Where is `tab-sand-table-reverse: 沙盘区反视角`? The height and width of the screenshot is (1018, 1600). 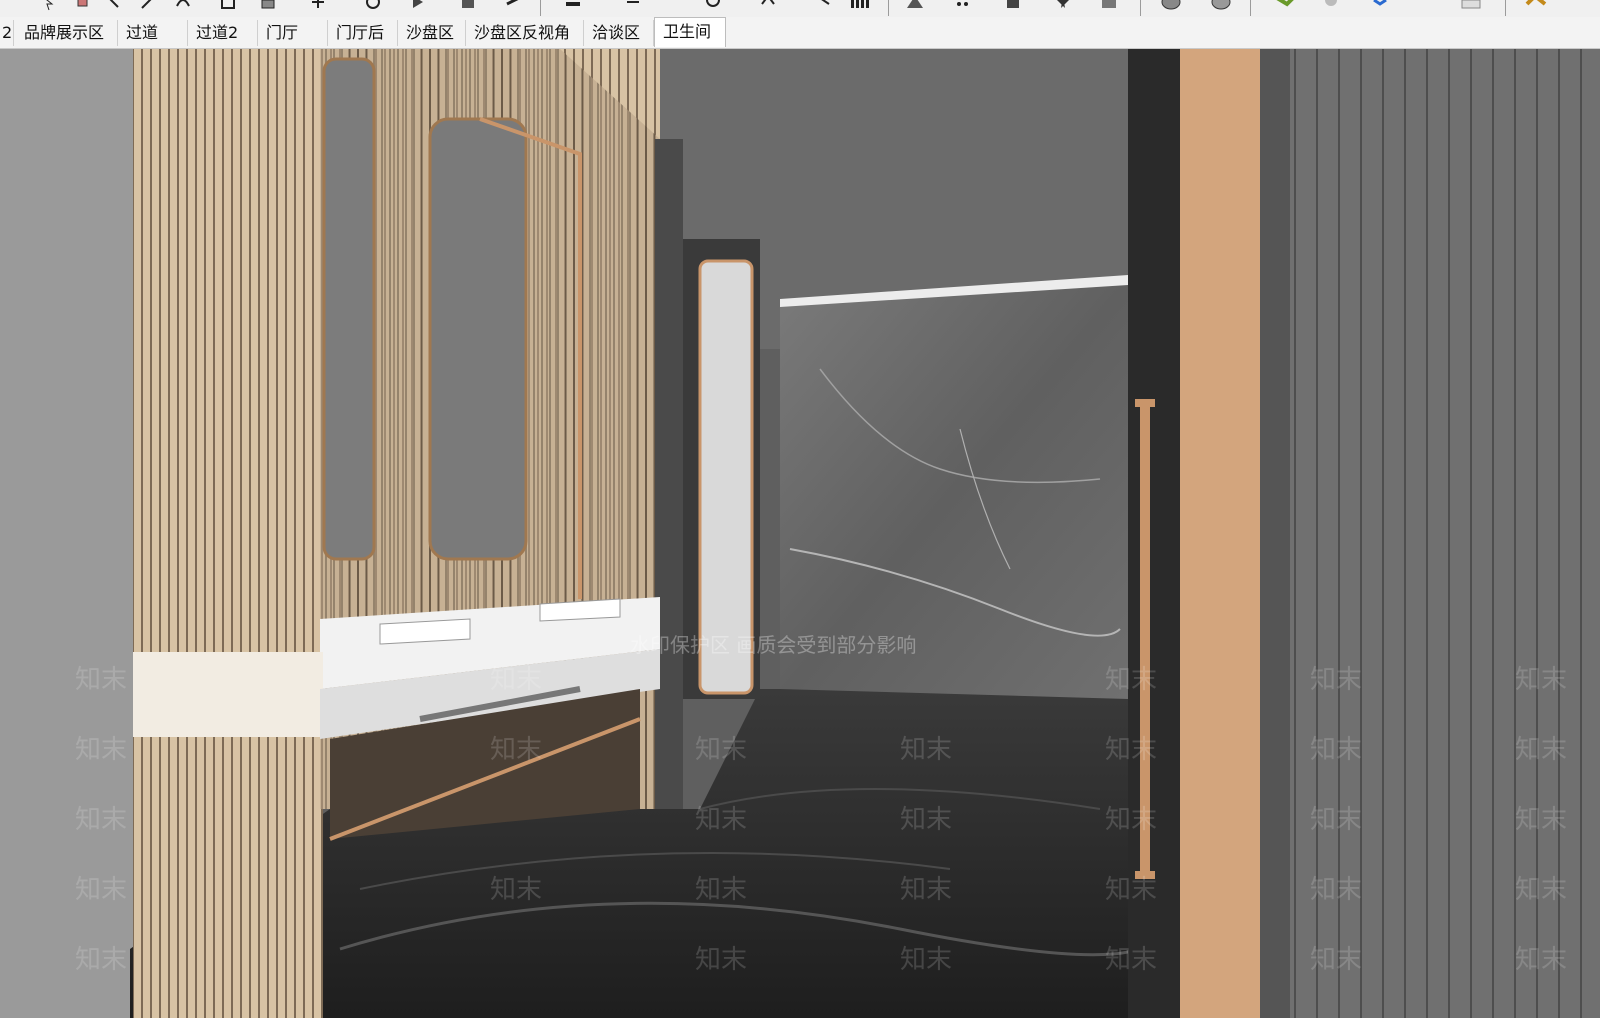 tab-sand-table-reverse: 沙盘区反视角 is located at coordinates (525, 33).